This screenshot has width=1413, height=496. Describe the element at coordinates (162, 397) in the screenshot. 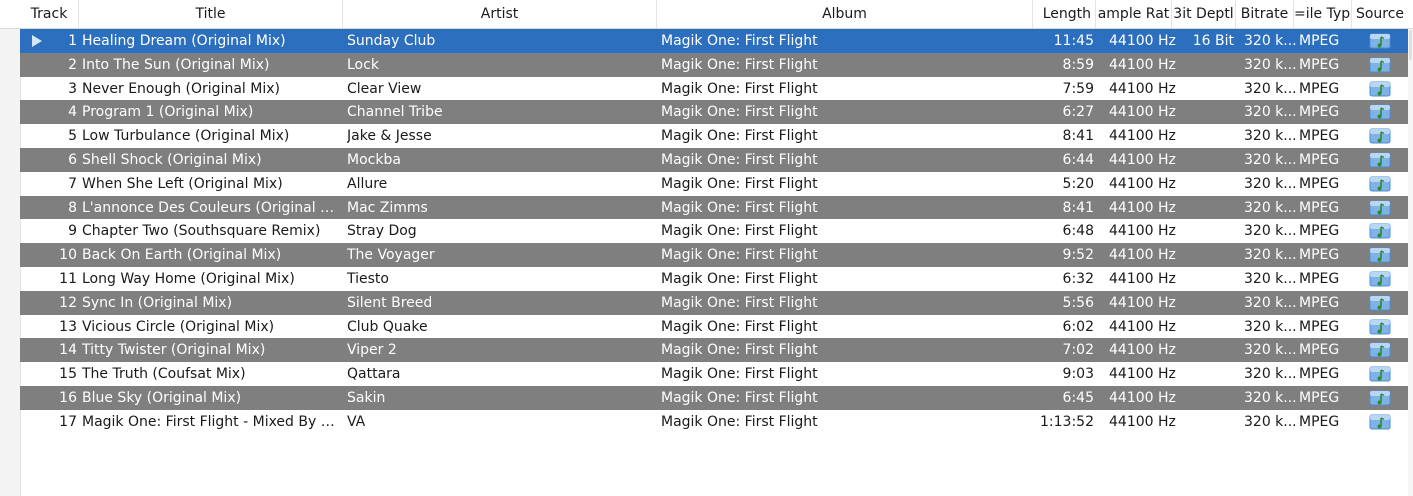

I see `track-title: Blue Sky (Original Mix)` at that location.